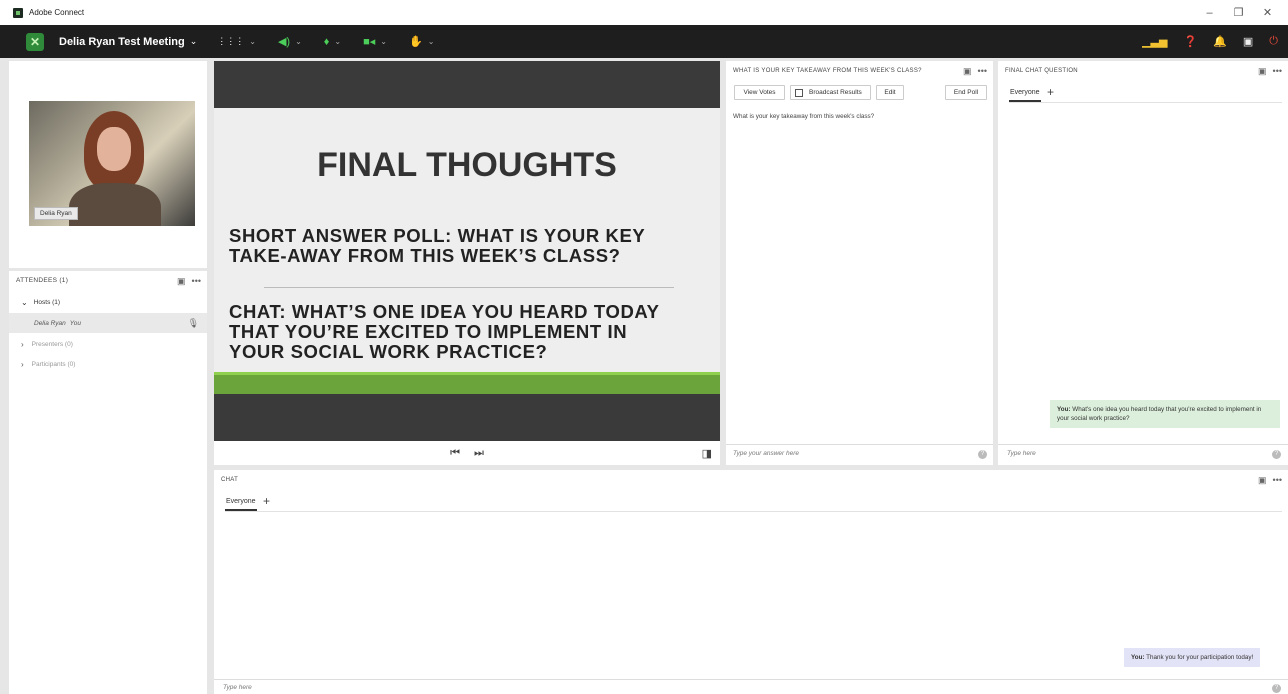 This screenshot has width=1288, height=694. Describe the element at coordinates (194, 41) in the screenshot. I see `meeting-menu-chevron-icon: ⌄` at that location.